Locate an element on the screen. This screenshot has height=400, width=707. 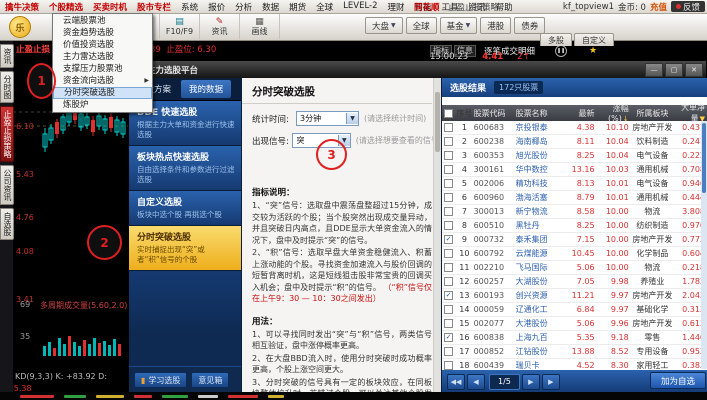
column-header-股票名称: 股票名称 is located at coordinates (539, 113).